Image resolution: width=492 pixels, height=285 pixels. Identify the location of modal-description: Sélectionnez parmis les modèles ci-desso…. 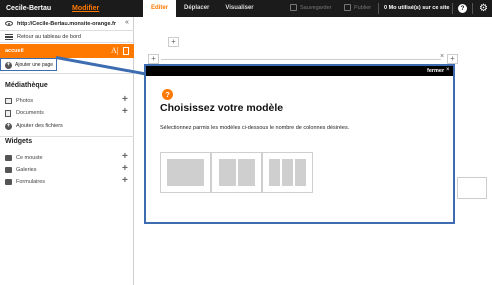
(255, 128).